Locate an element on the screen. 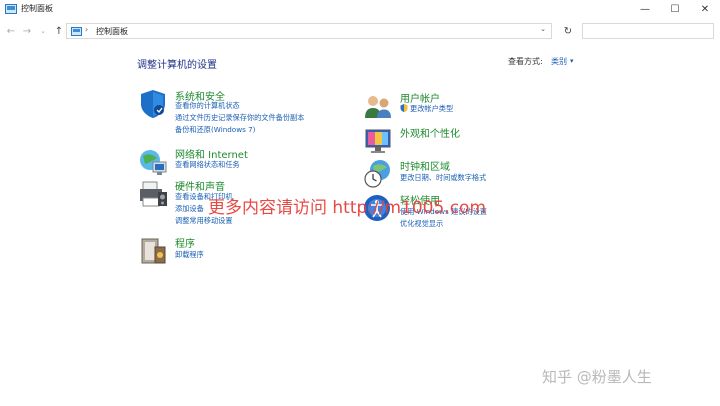 This screenshot has height=406, width=720. category-title: 程序 is located at coordinates (185, 242).